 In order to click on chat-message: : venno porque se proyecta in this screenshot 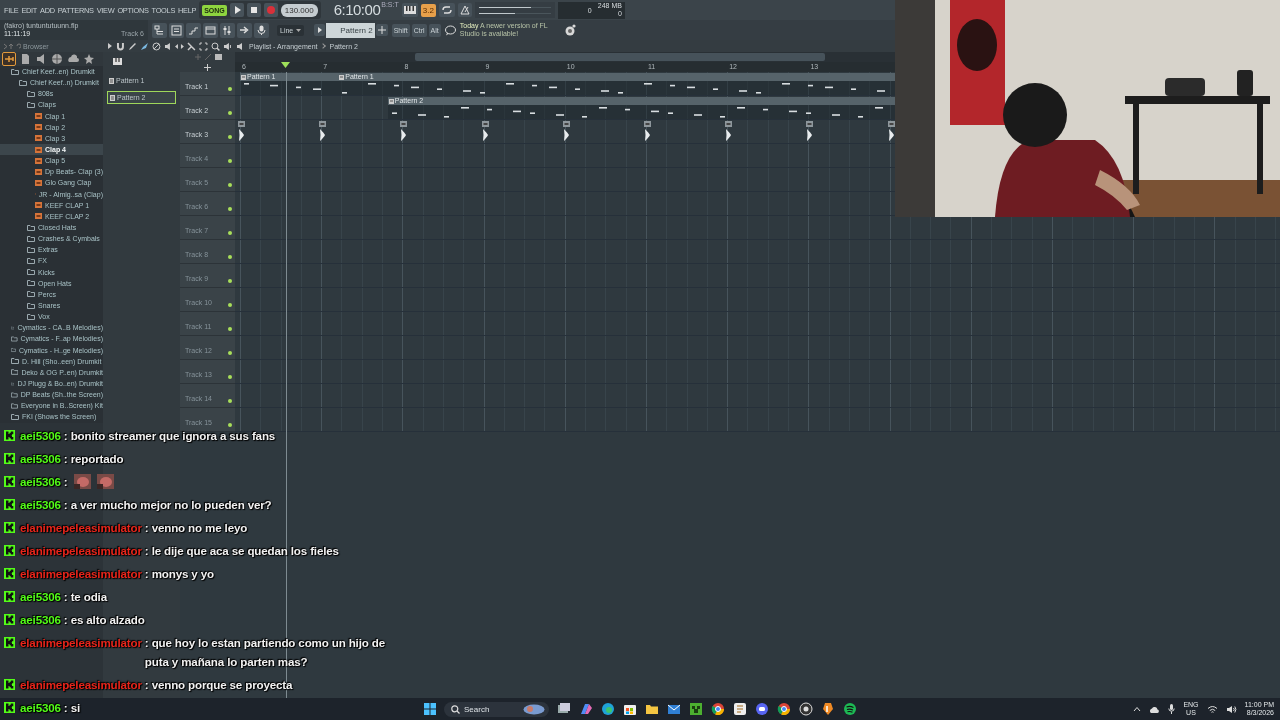, I will do `click(218, 685)`.